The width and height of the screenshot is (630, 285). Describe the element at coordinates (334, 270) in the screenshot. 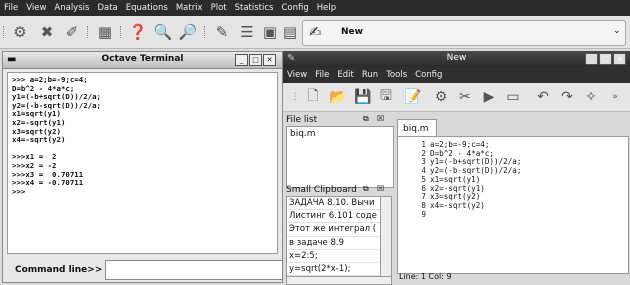

I see `clipboard-item: y=sqrt(2*x-1);` at that location.